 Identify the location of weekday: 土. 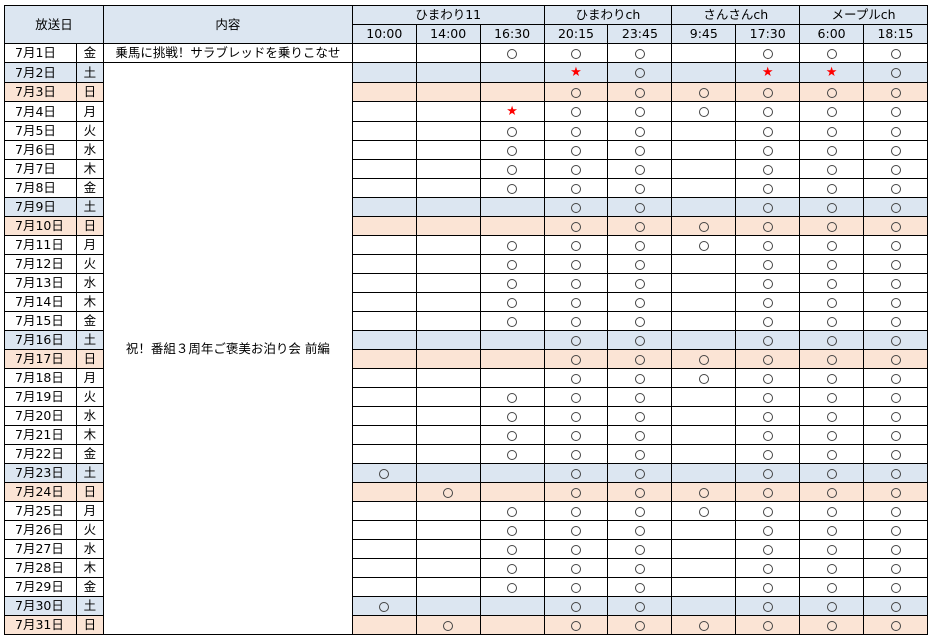
(89, 606).